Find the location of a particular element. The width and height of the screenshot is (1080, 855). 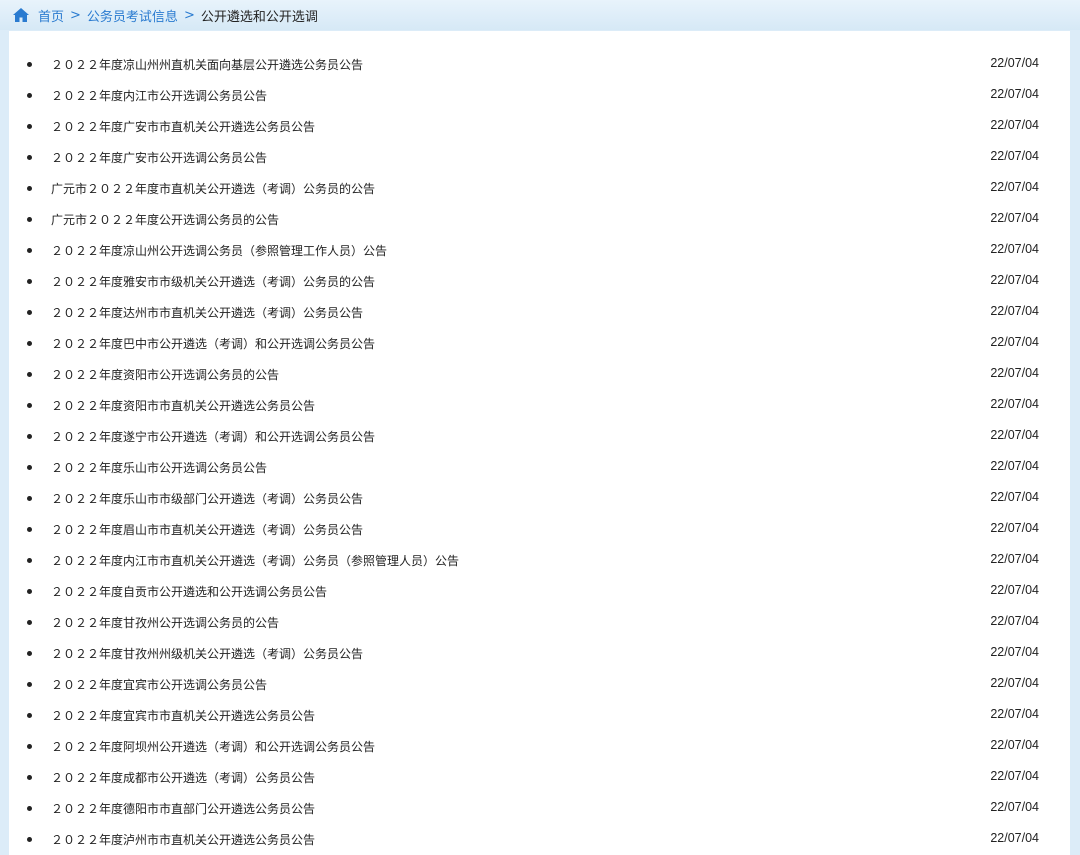

announcement-title-link: ２０２２年度乐山市市级部门公开遴选（考调）公务员公告 is located at coordinates (207, 498).